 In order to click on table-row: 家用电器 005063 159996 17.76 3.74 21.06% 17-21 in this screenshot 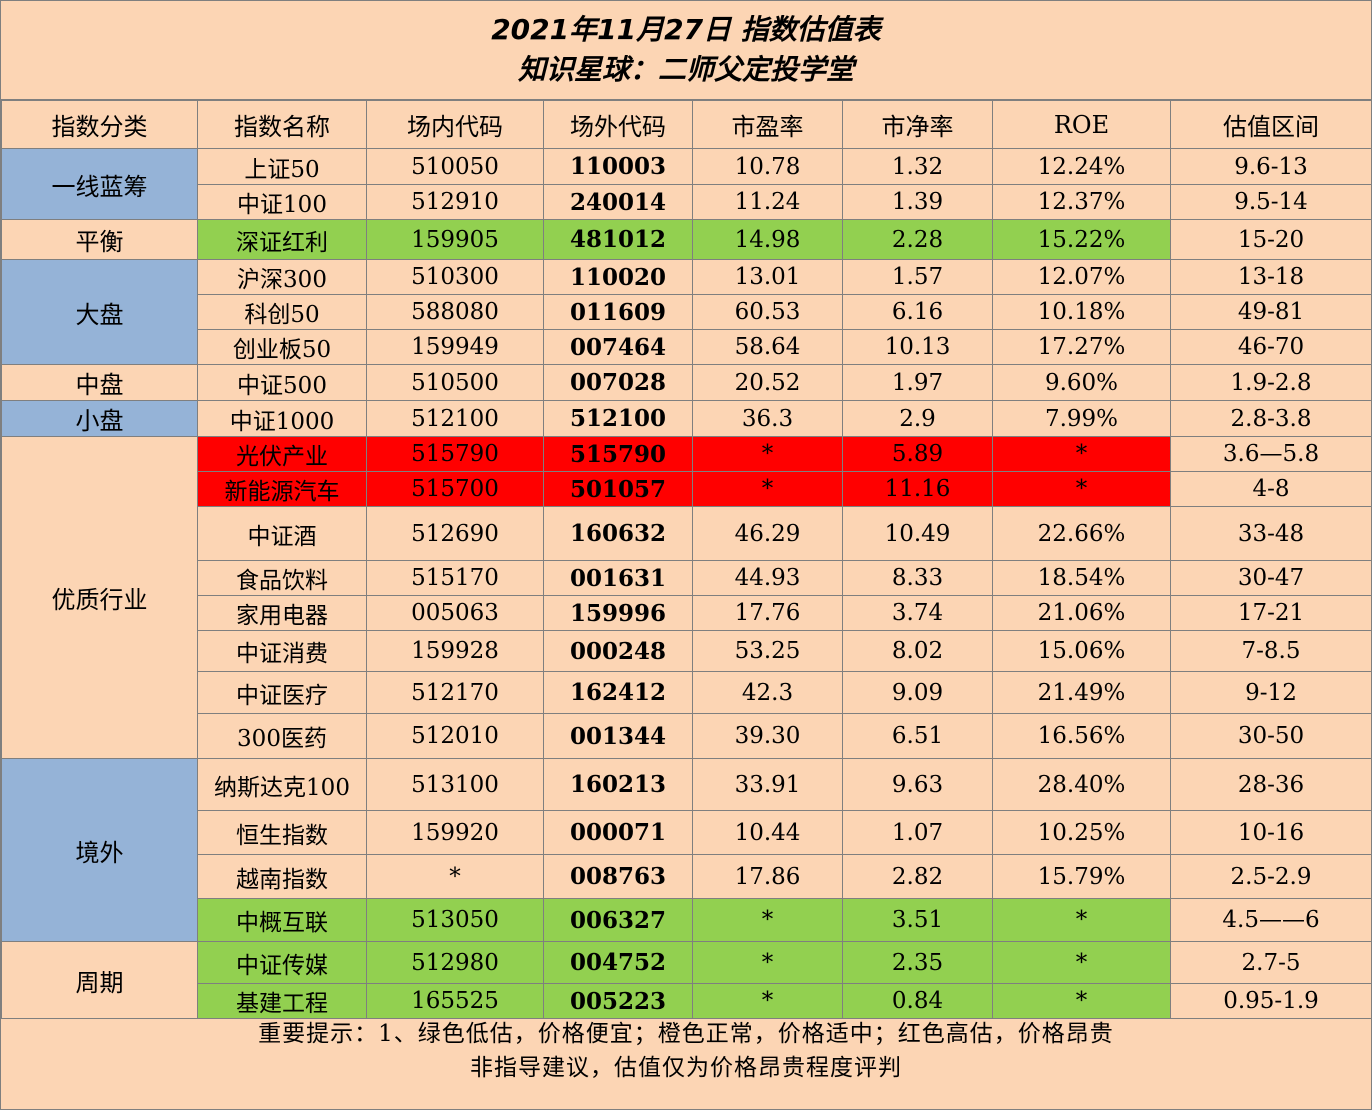, I will do `click(687, 613)`.